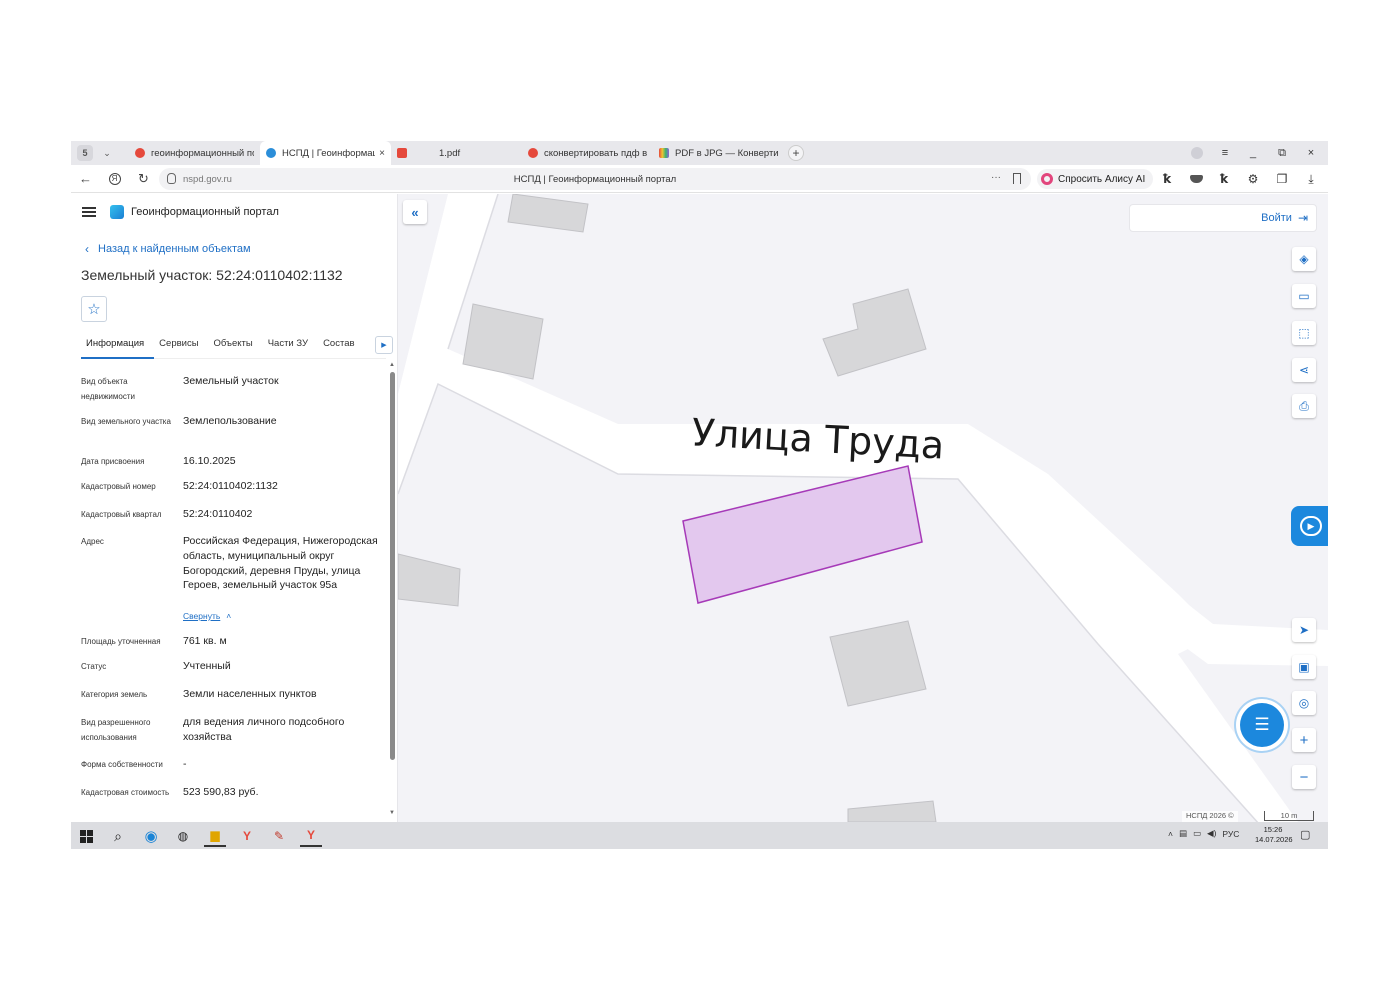  What do you see at coordinates (1253, 153) in the screenshot?
I see `minimize-button: _` at bounding box center [1253, 153].